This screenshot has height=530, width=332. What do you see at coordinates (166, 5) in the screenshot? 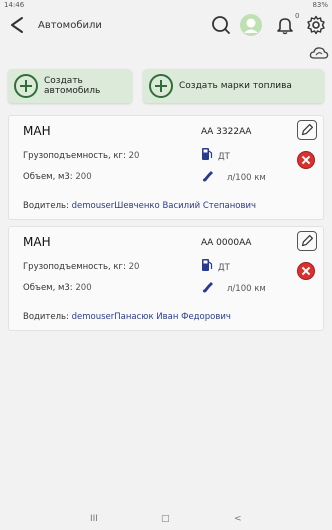
I see `status-bar: 14:46 83%` at bounding box center [166, 5].